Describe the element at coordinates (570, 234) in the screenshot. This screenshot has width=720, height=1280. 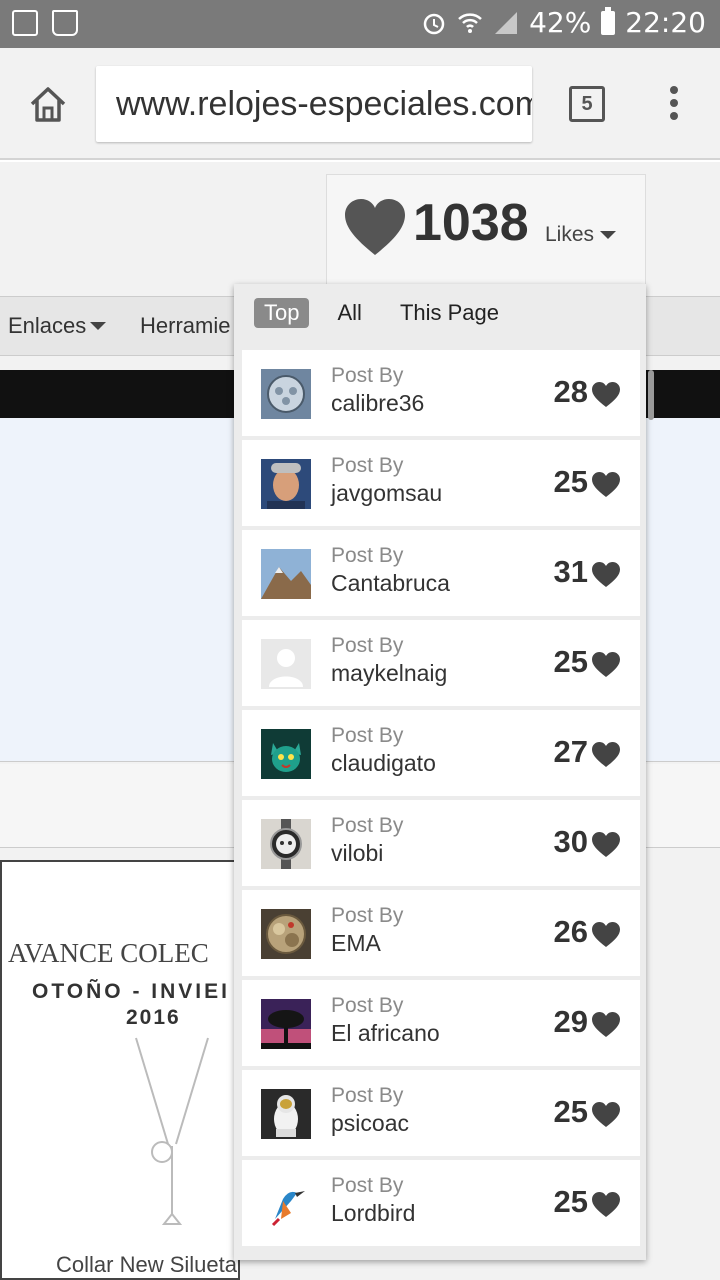
I see `likes-label: Likes` at that location.